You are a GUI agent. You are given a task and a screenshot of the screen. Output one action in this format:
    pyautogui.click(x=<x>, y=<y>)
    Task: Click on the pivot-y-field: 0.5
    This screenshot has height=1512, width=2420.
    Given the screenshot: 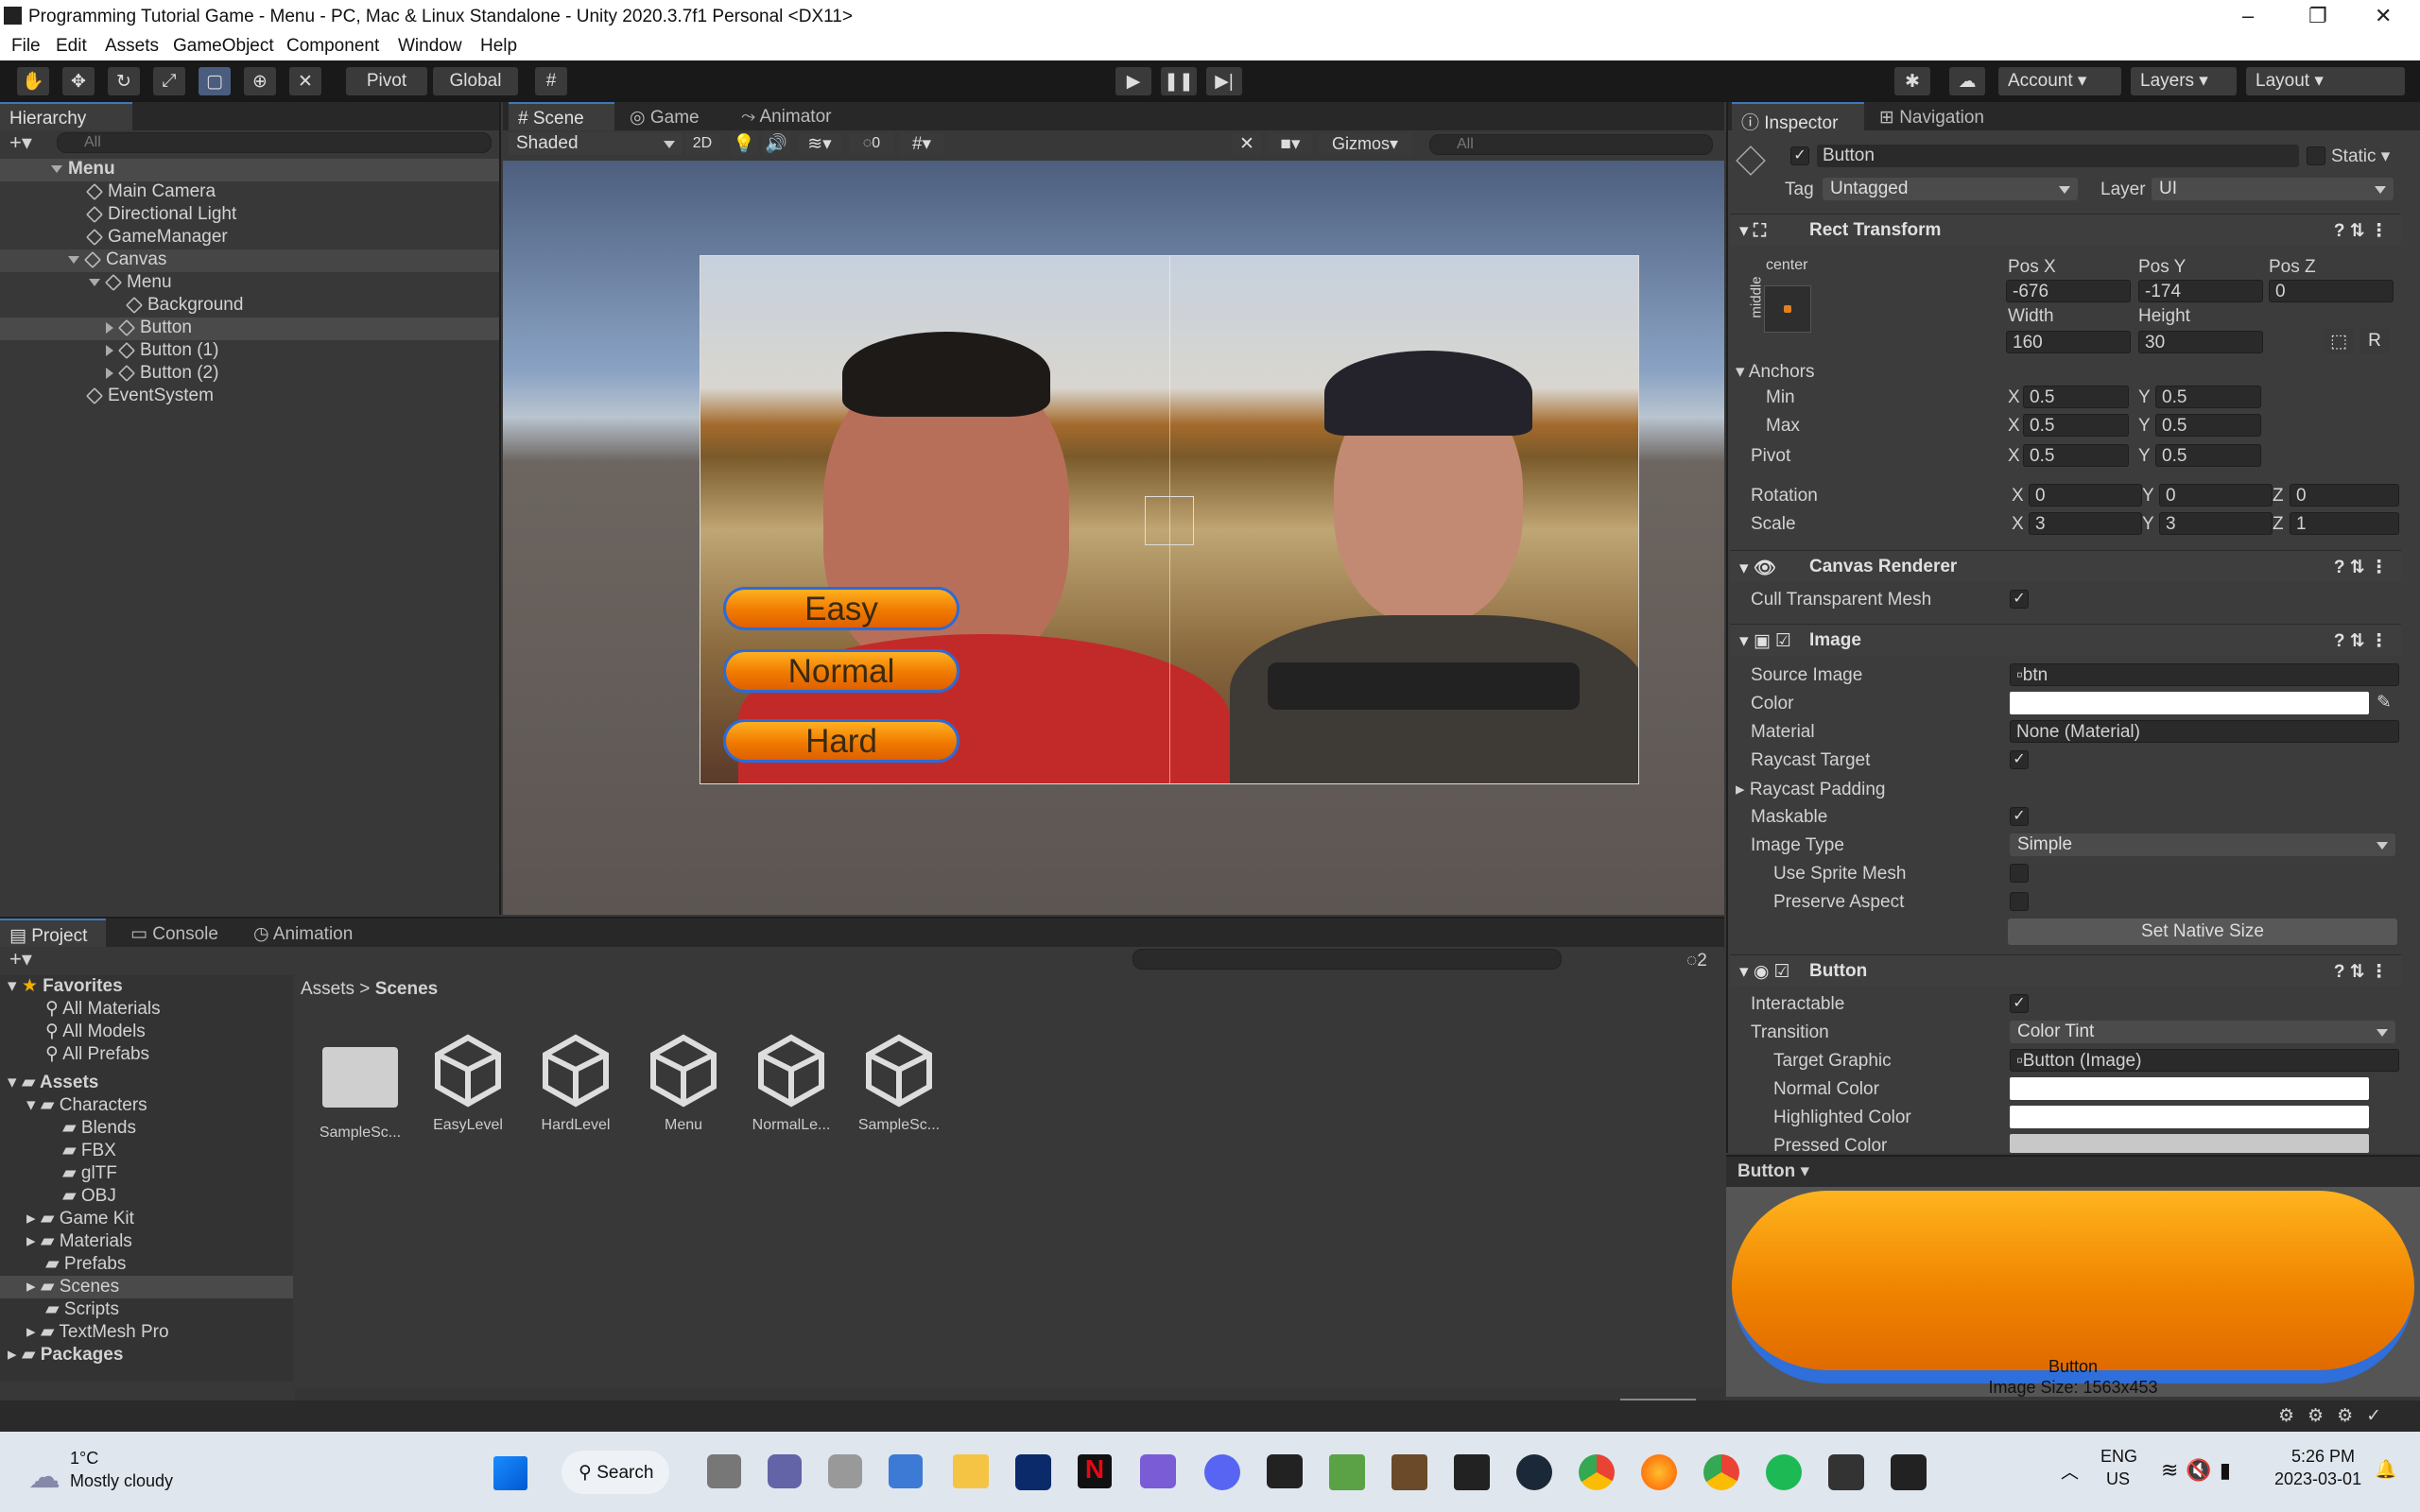 What is the action you would take?
    pyautogui.click(x=2208, y=455)
    